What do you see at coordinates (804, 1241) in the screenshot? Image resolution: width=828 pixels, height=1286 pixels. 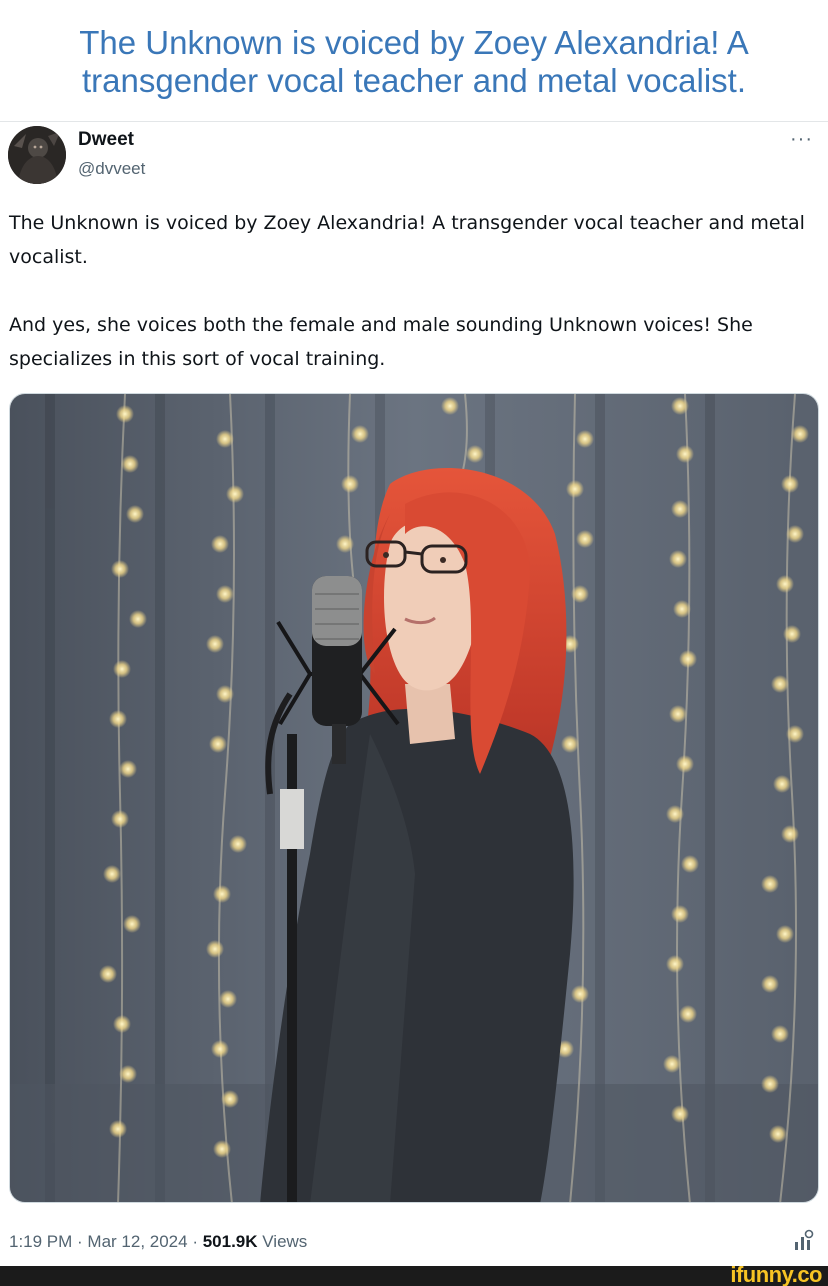 I see `analytics-icon` at bounding box center [804, 1241].